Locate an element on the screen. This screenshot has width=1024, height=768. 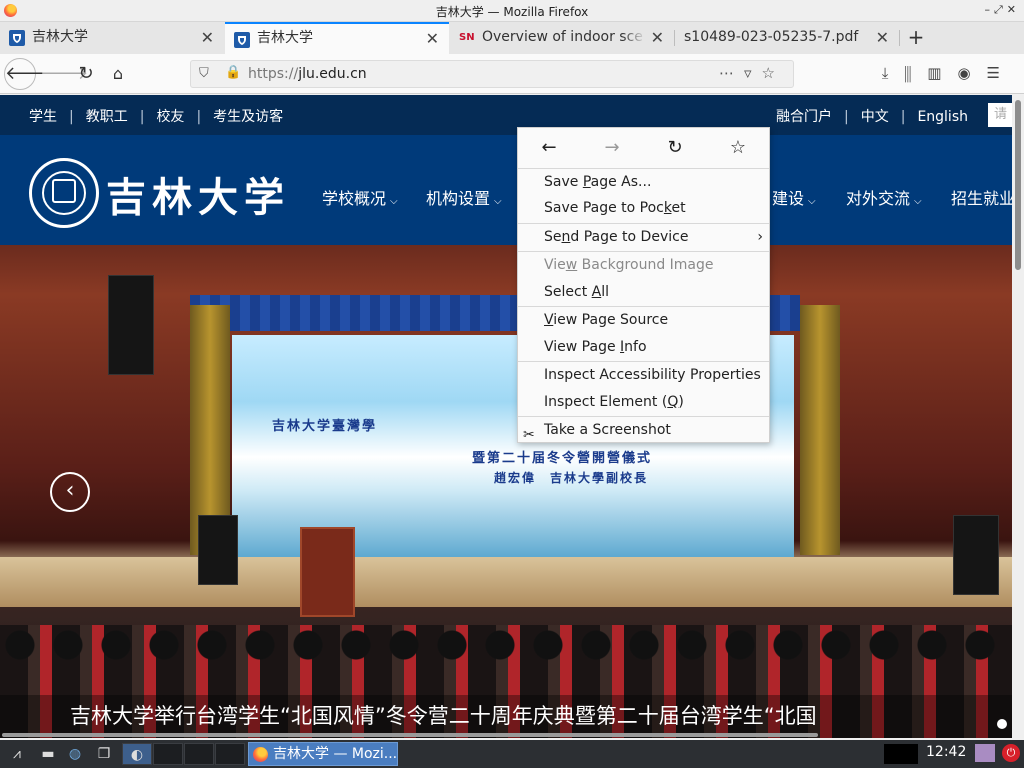
context-reload-icon: ↻ is located at coordinates (675, 148).